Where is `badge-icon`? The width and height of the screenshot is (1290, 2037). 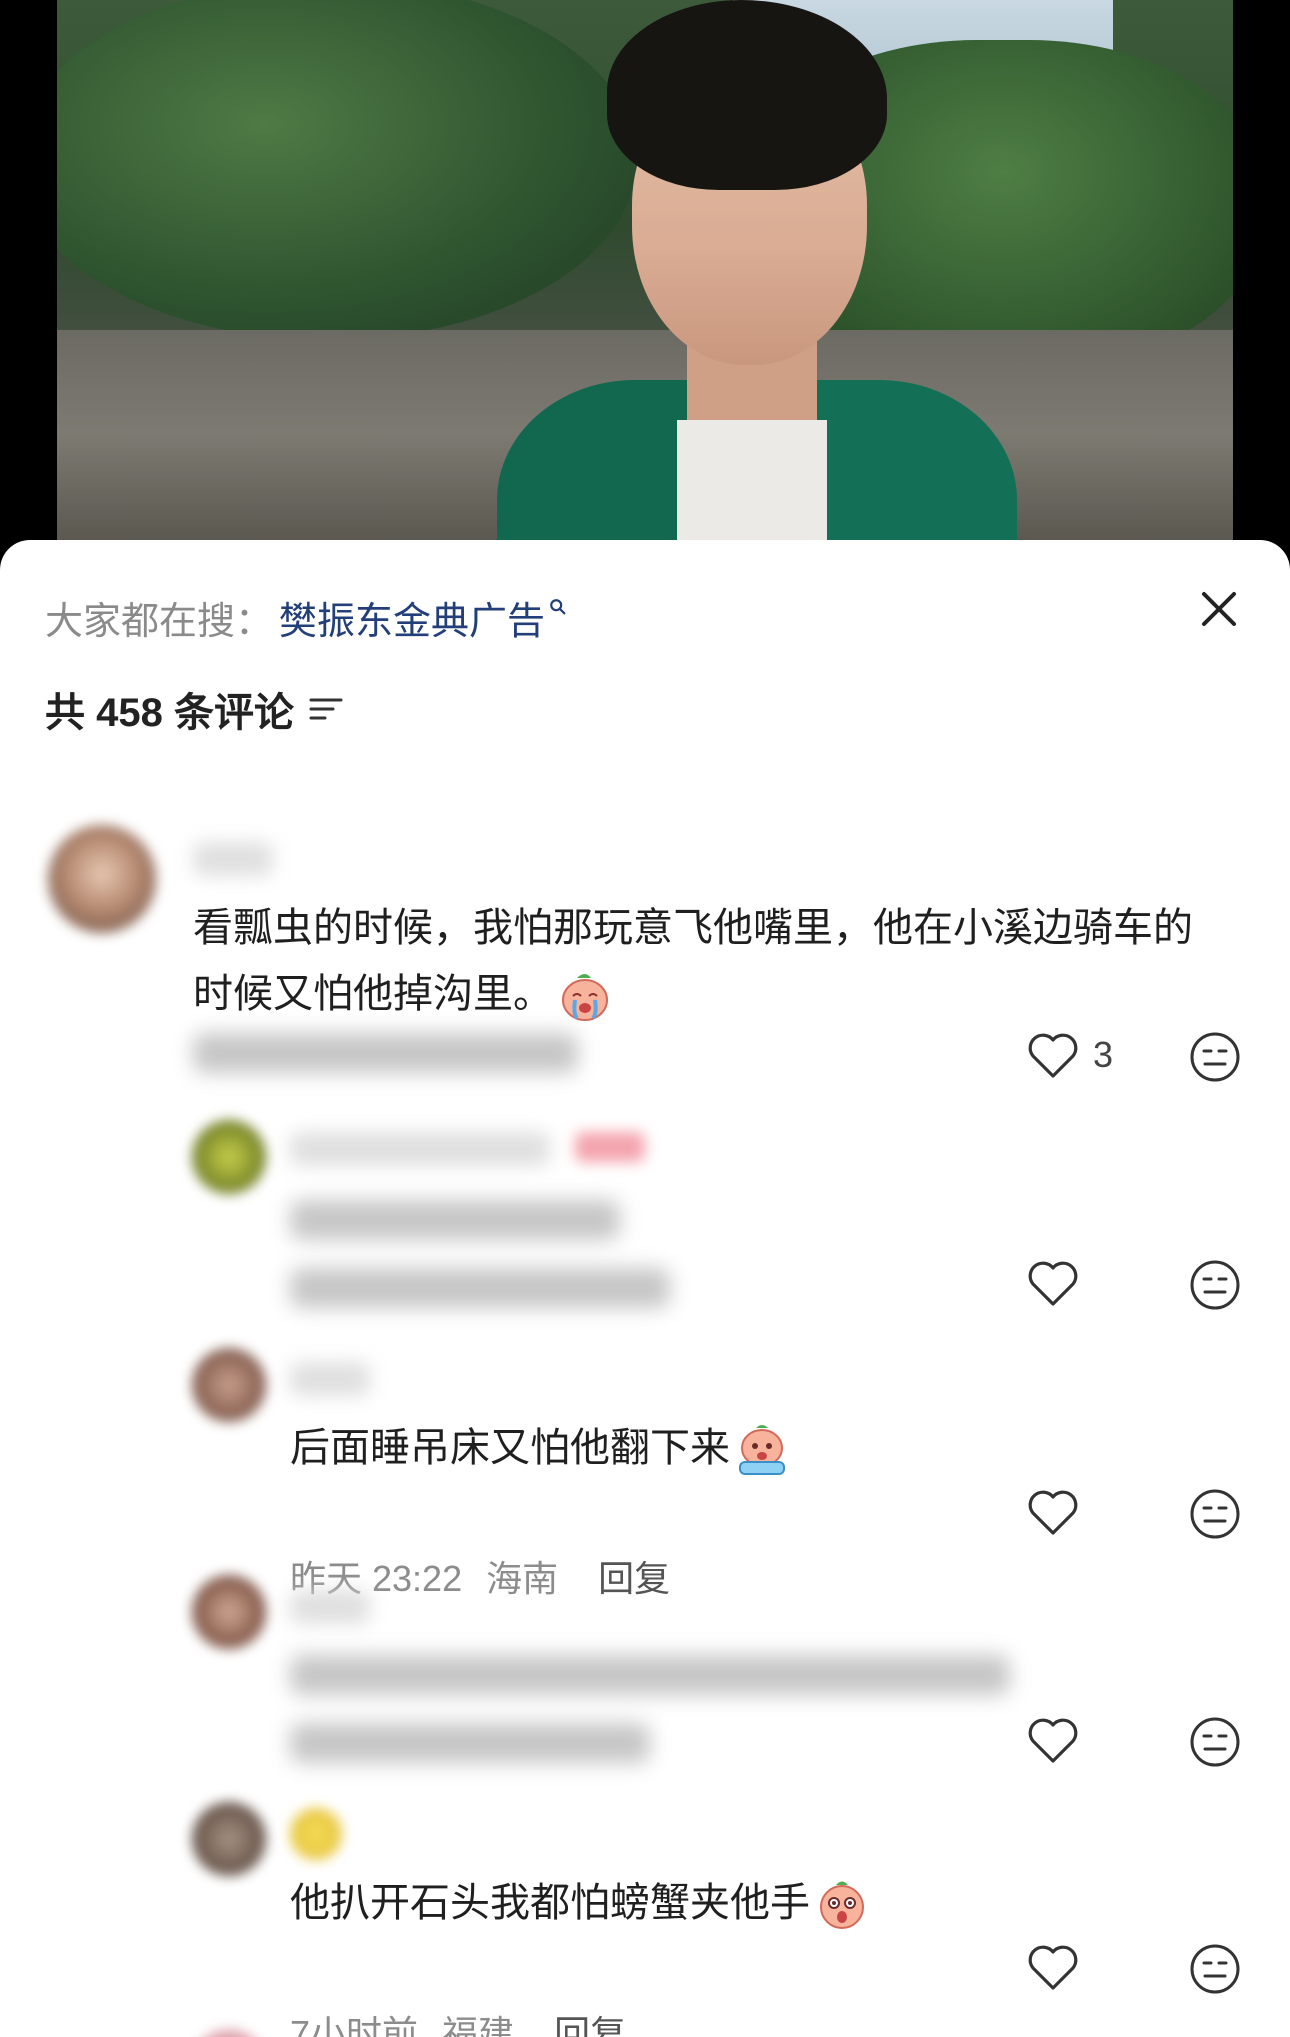 badge-icon is located at coordinates (316, 1834).